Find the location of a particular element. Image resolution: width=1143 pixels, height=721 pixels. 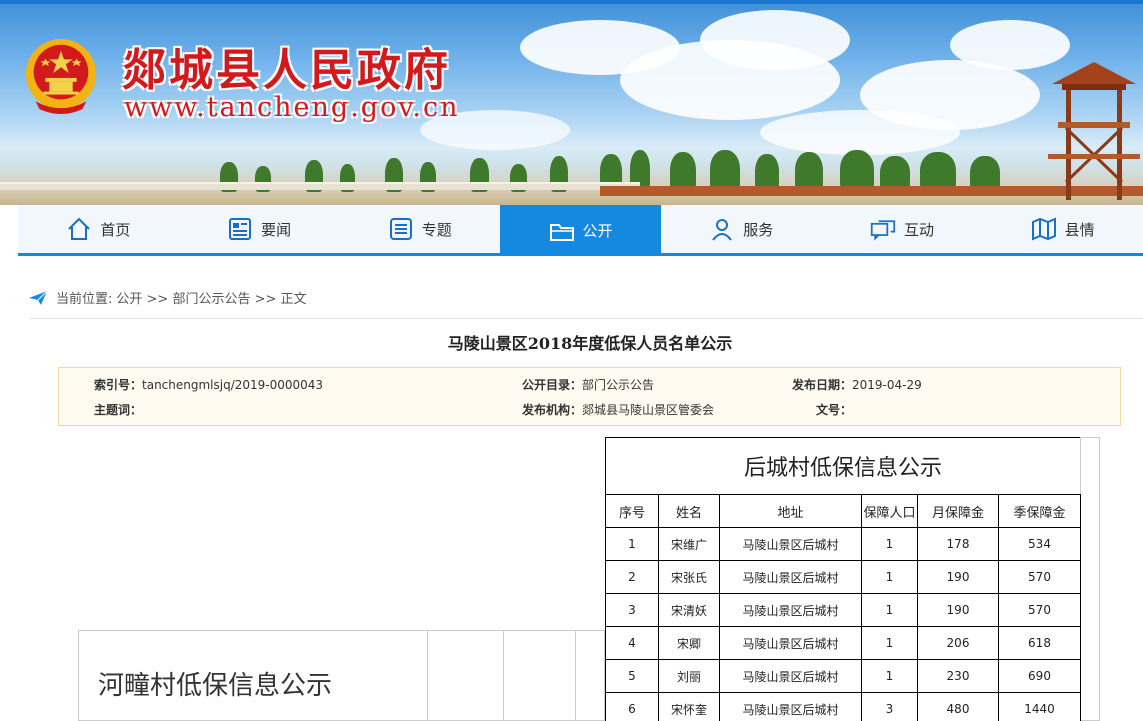

nav-item-label: 要闻 is located at coordinates (276, 229).